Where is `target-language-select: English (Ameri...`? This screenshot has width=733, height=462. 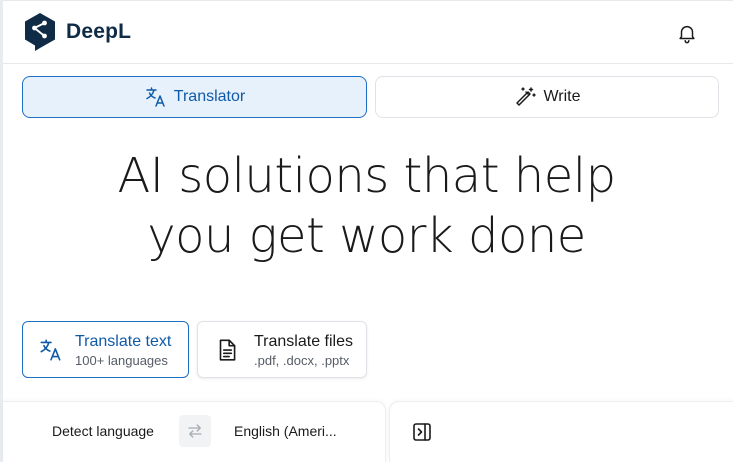 target-language-select: English (Ameri... is located at coordinates (285, 431).